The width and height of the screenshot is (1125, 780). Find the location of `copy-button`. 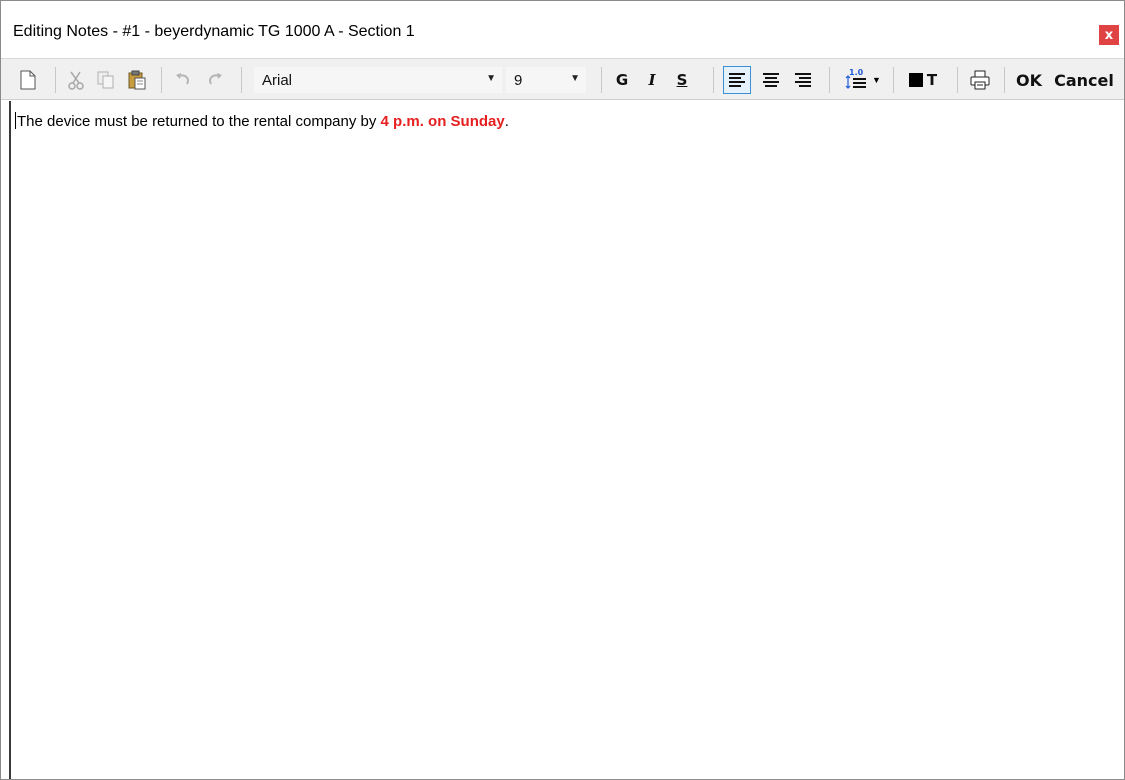

copy-button is located at coordinates (106, 80).